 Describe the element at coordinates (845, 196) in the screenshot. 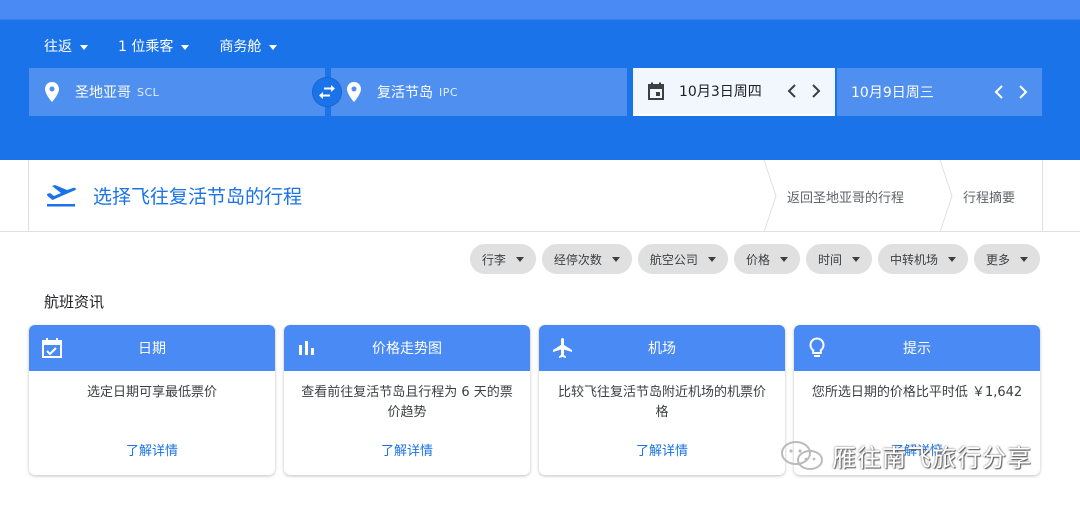

I see `crumb-return-trip: 返回圣地亚哥的行程` at that location.